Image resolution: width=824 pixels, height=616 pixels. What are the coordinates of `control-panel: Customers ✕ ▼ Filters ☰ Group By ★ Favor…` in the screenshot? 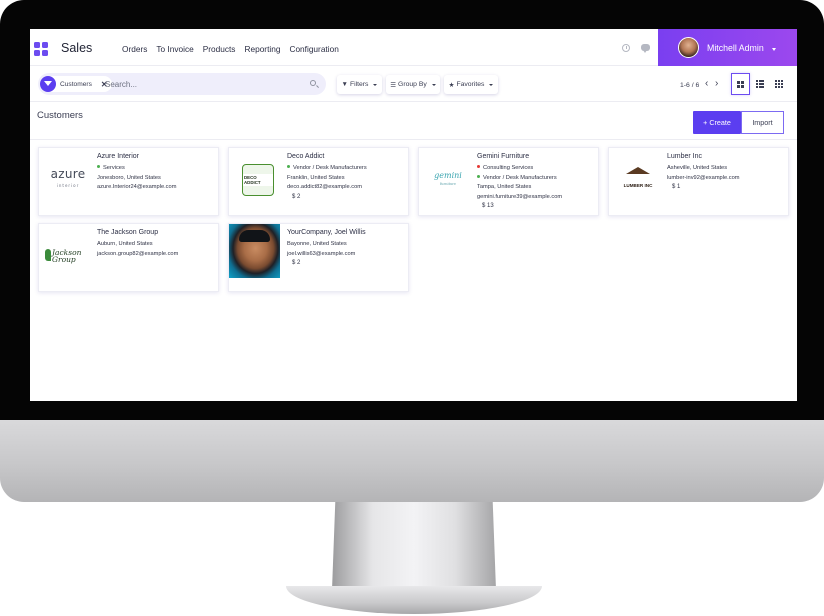 It's located at (413, 84).